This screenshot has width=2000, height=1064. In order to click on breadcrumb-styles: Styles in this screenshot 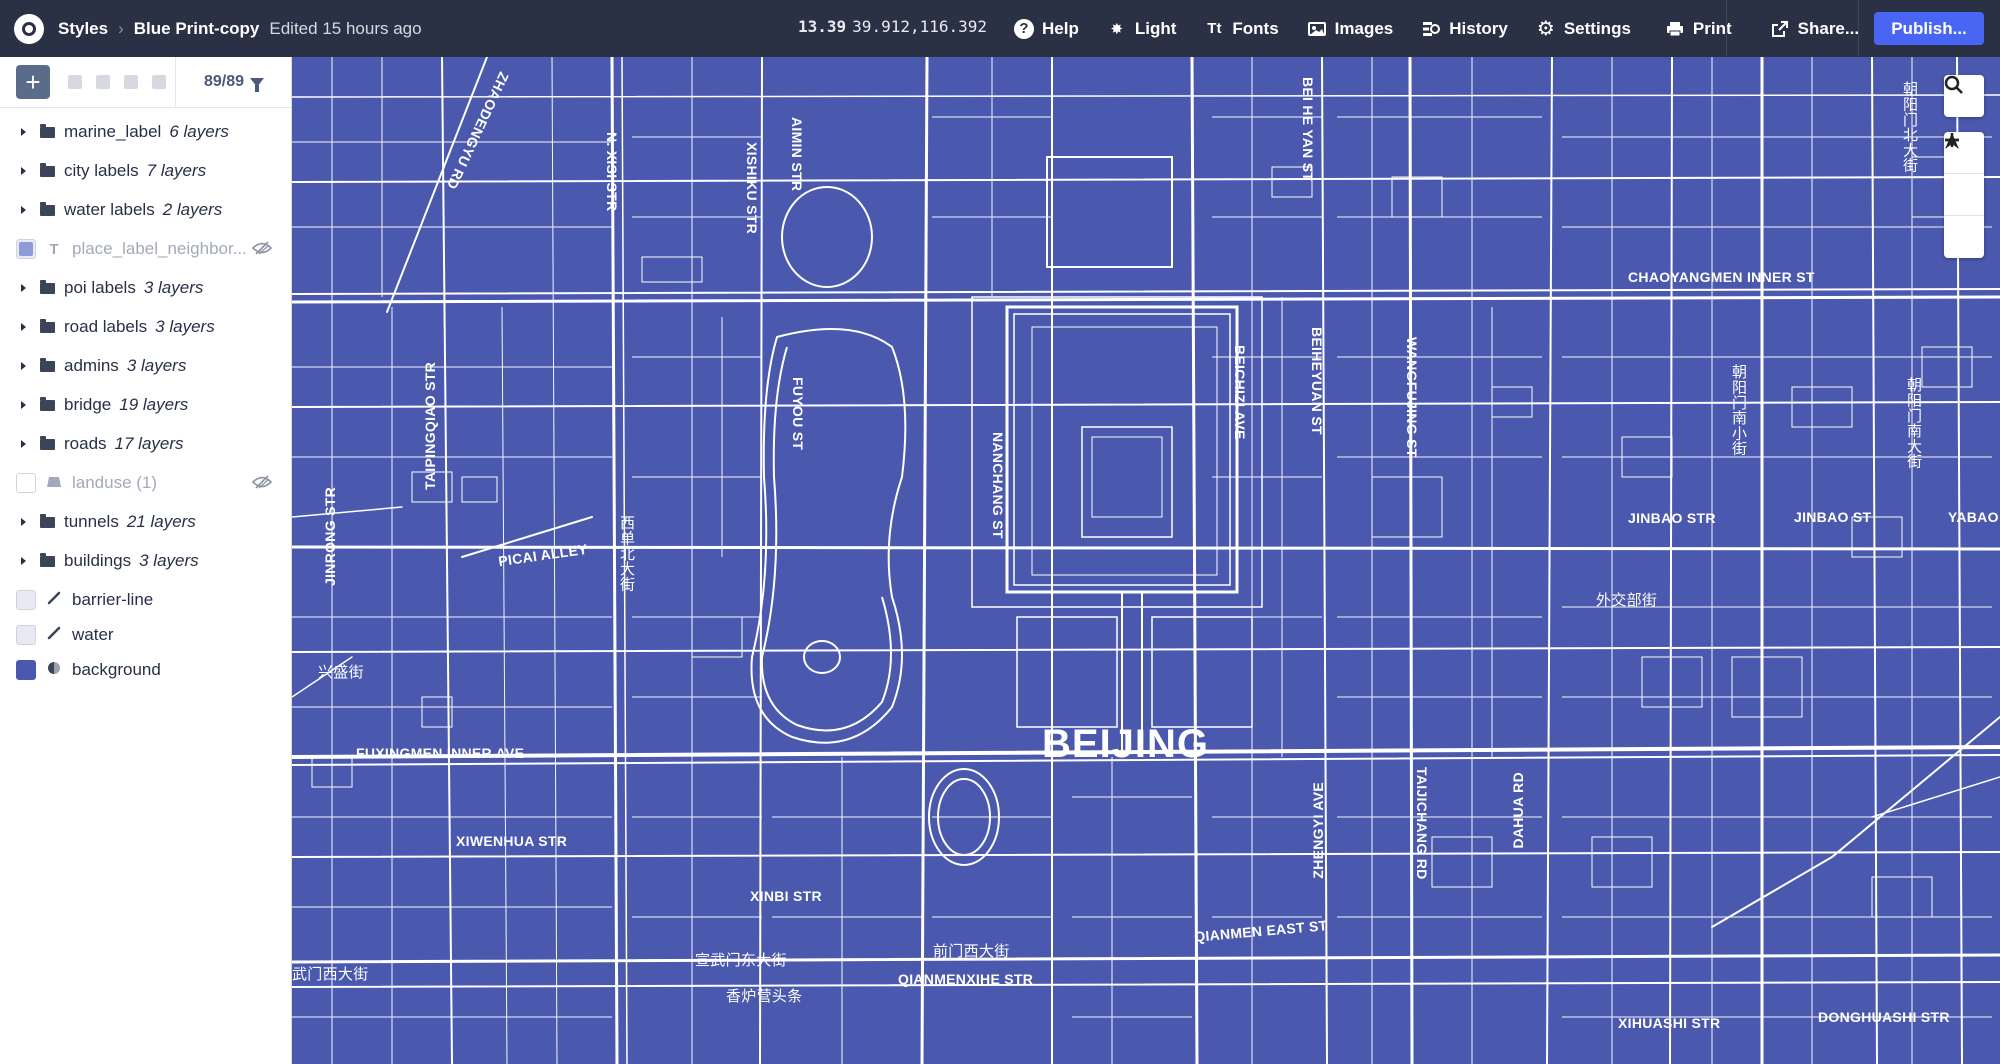, I will do `click(83, 29)`.